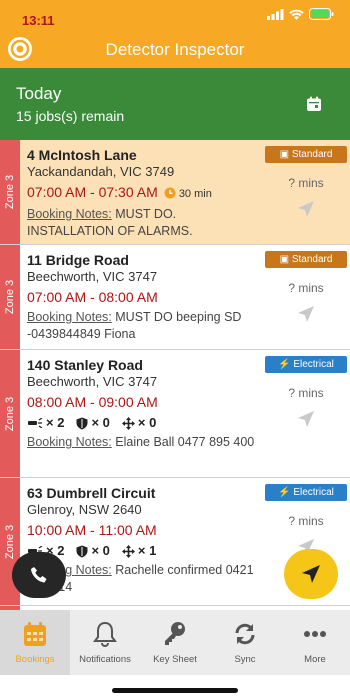  Describe the element at coordinates (275, 14) in the screenshot. I see `signal-icon` at that location.